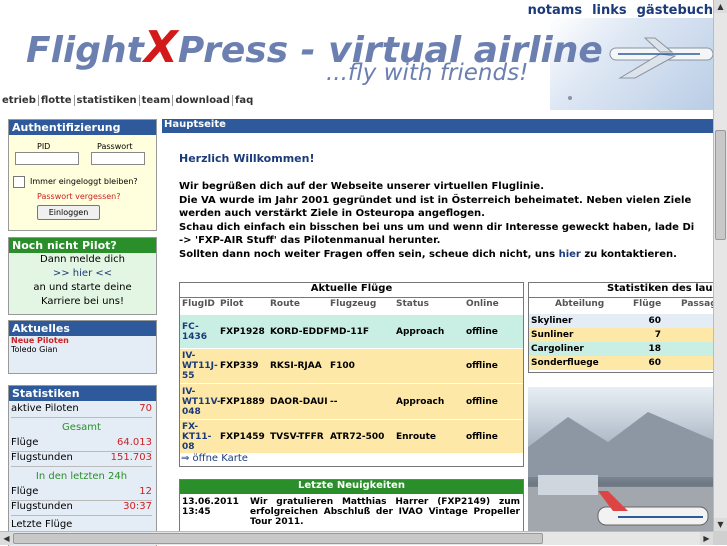  What do you see at coordinates (160, 47) in the screenshot?
I see `logo-x: X` at bounding box center [160, 47].